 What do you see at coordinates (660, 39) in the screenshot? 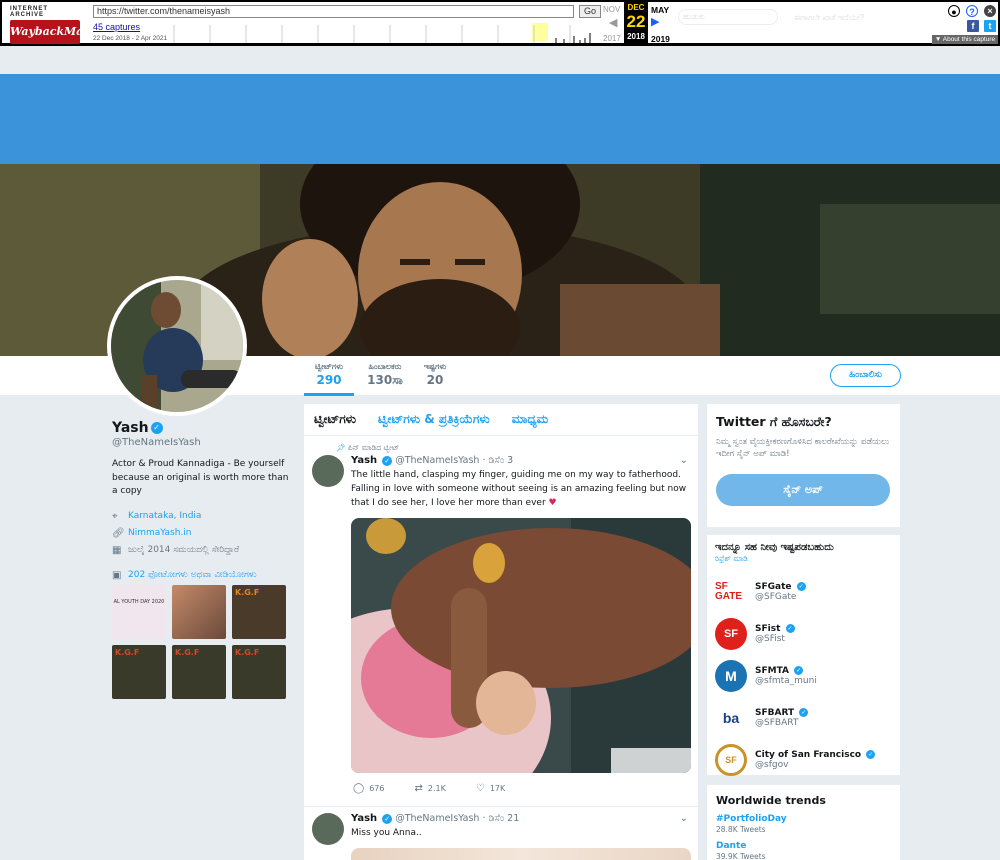
I see `next-year: 2019` at bounding box center [660, 39].